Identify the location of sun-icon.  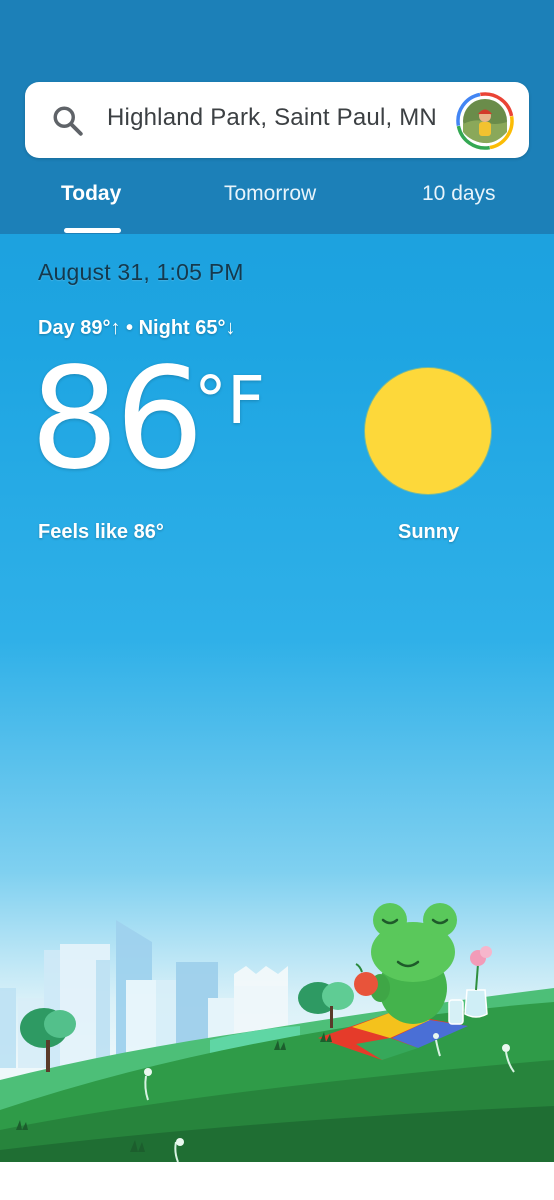
(428, 431).